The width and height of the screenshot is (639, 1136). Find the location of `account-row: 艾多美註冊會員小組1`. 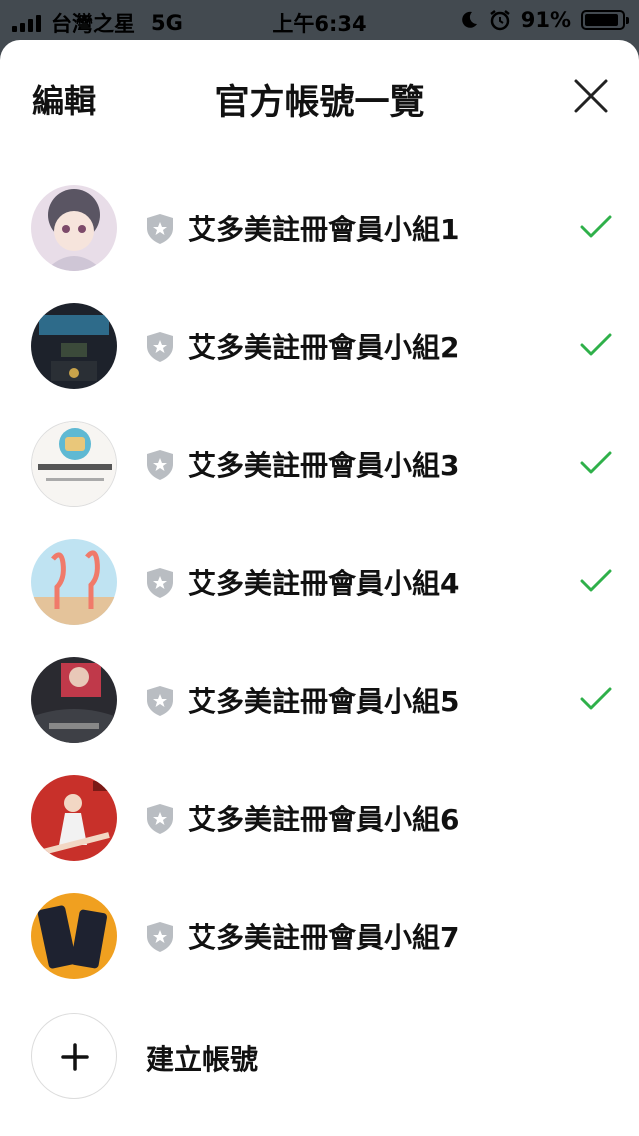

account-row: 艾多美註冊會員小組1 is located at coordinates (319, 205).